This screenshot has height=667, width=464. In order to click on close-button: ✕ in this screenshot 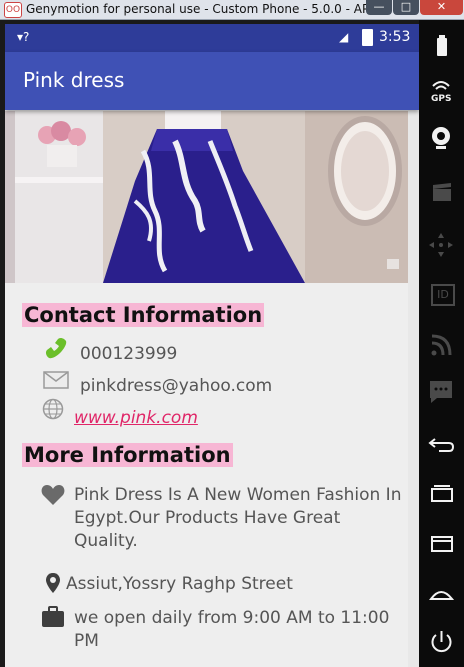, I will do `click(441, 7)`.